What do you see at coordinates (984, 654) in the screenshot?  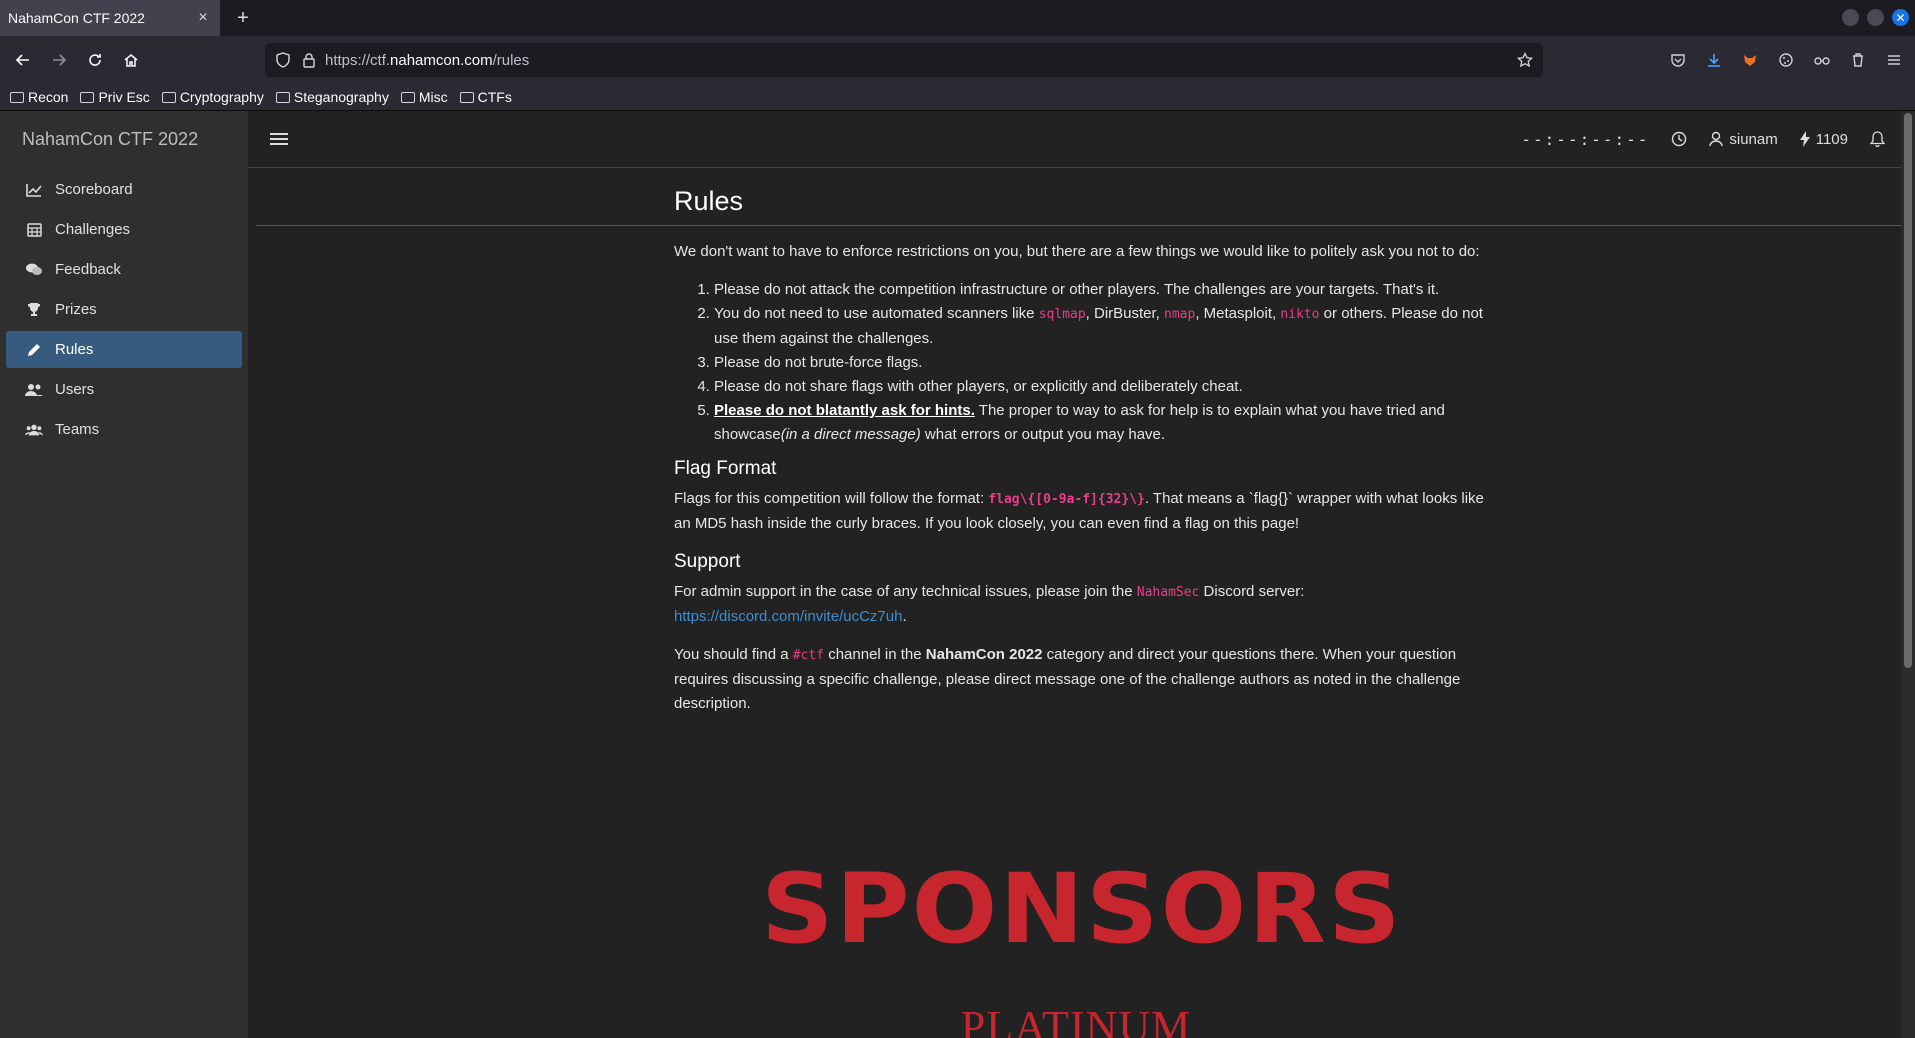 I see `category-name: NahamCon 2022` at bounding box center [984, 654].